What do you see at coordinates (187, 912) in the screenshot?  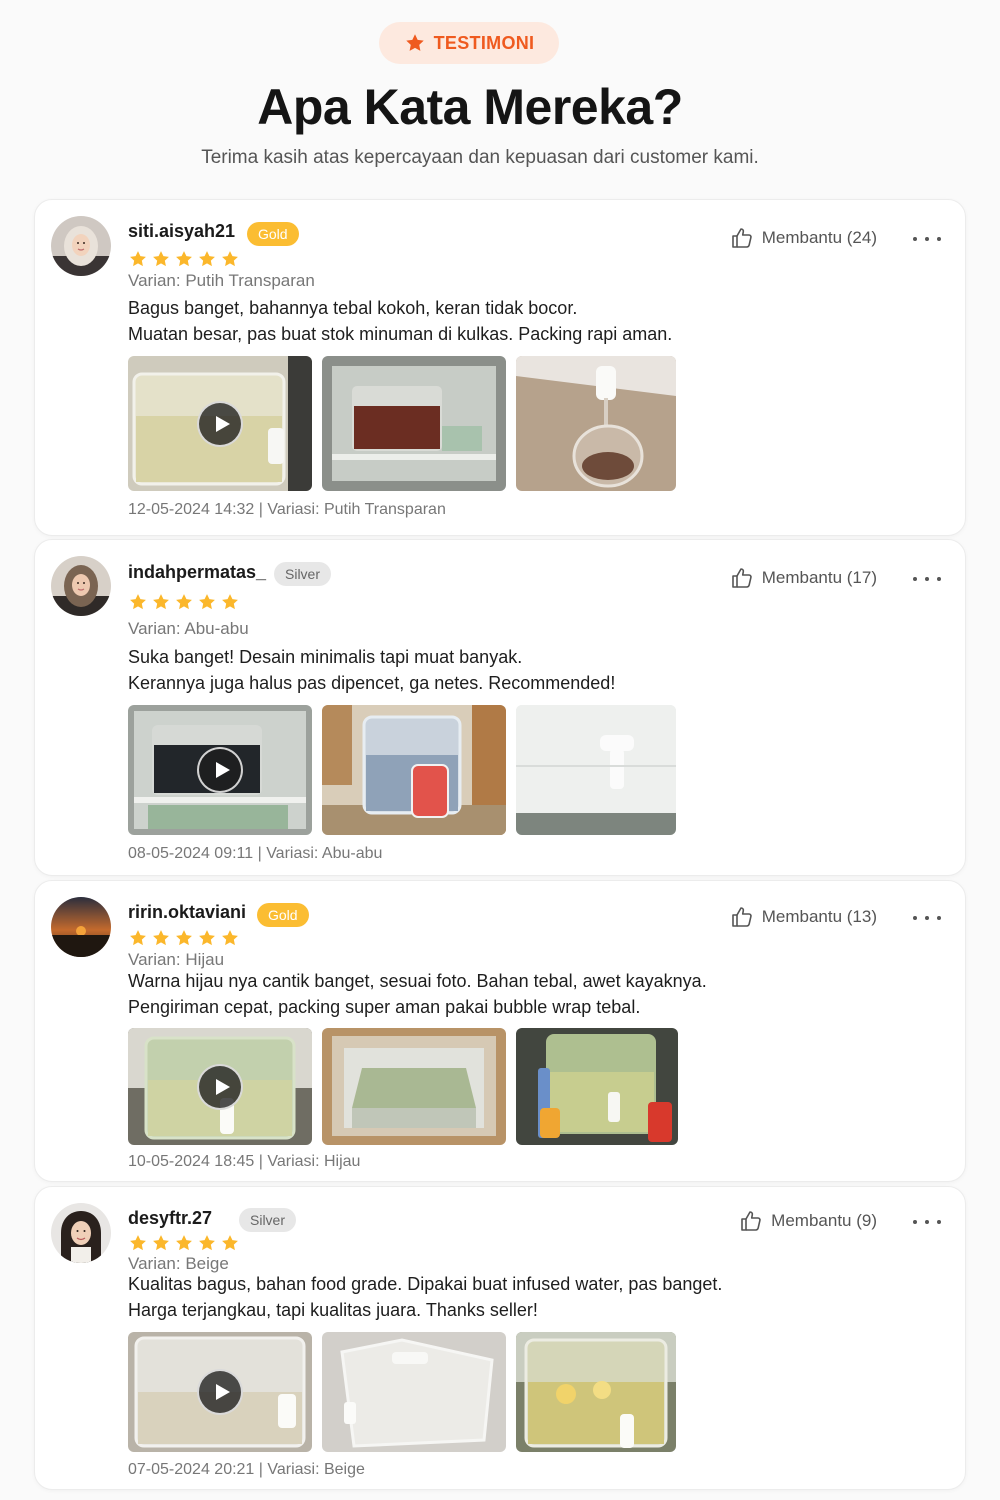 I see `username: ririn.oktaviani` at bounding box center [187, 912].